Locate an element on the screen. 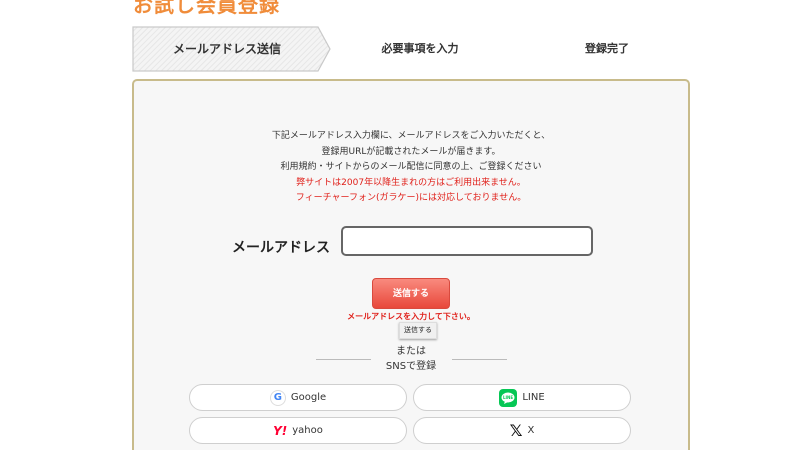 This screenshot has height=450, width=800. step-1-active: メールアドレス送信 is located at coordinates (231, 49).